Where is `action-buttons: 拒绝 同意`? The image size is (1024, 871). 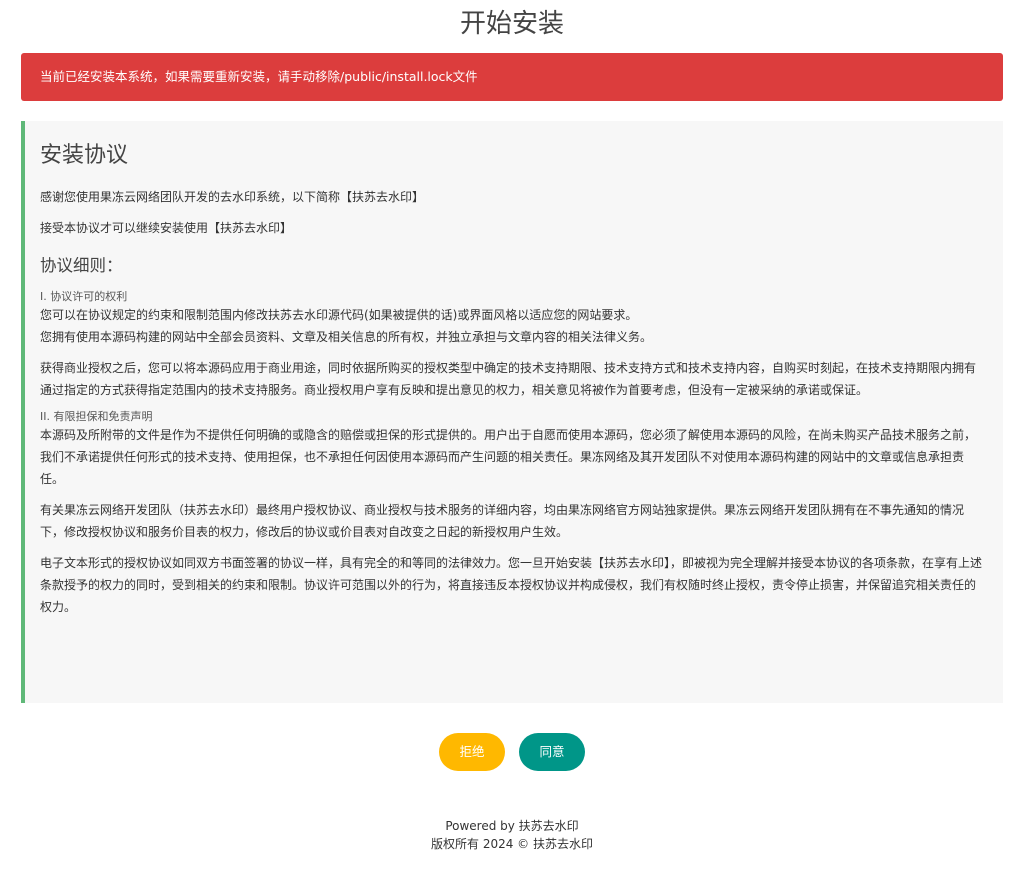 action-buttons: 拒绝 同意 is located at coordinates (512, 752).